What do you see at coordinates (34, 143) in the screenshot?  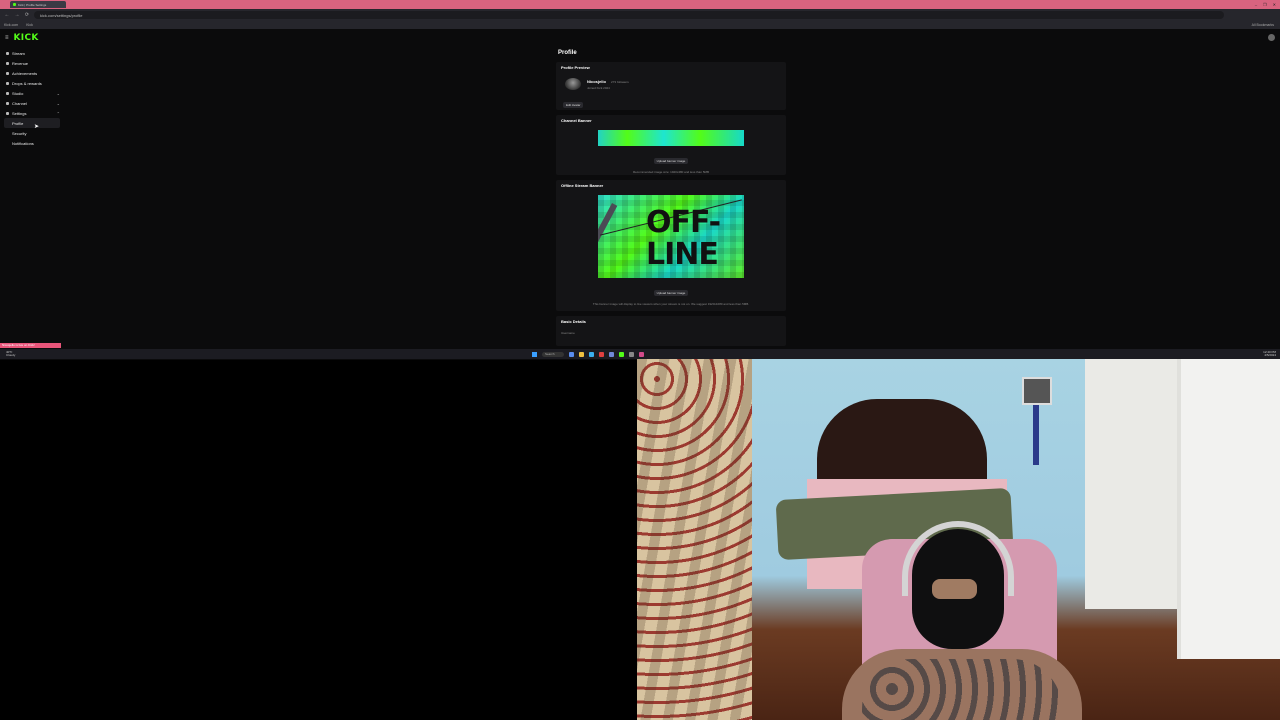 I see `sidebar-subitem-notifications: Notifications` at bounding box center [34, 143].